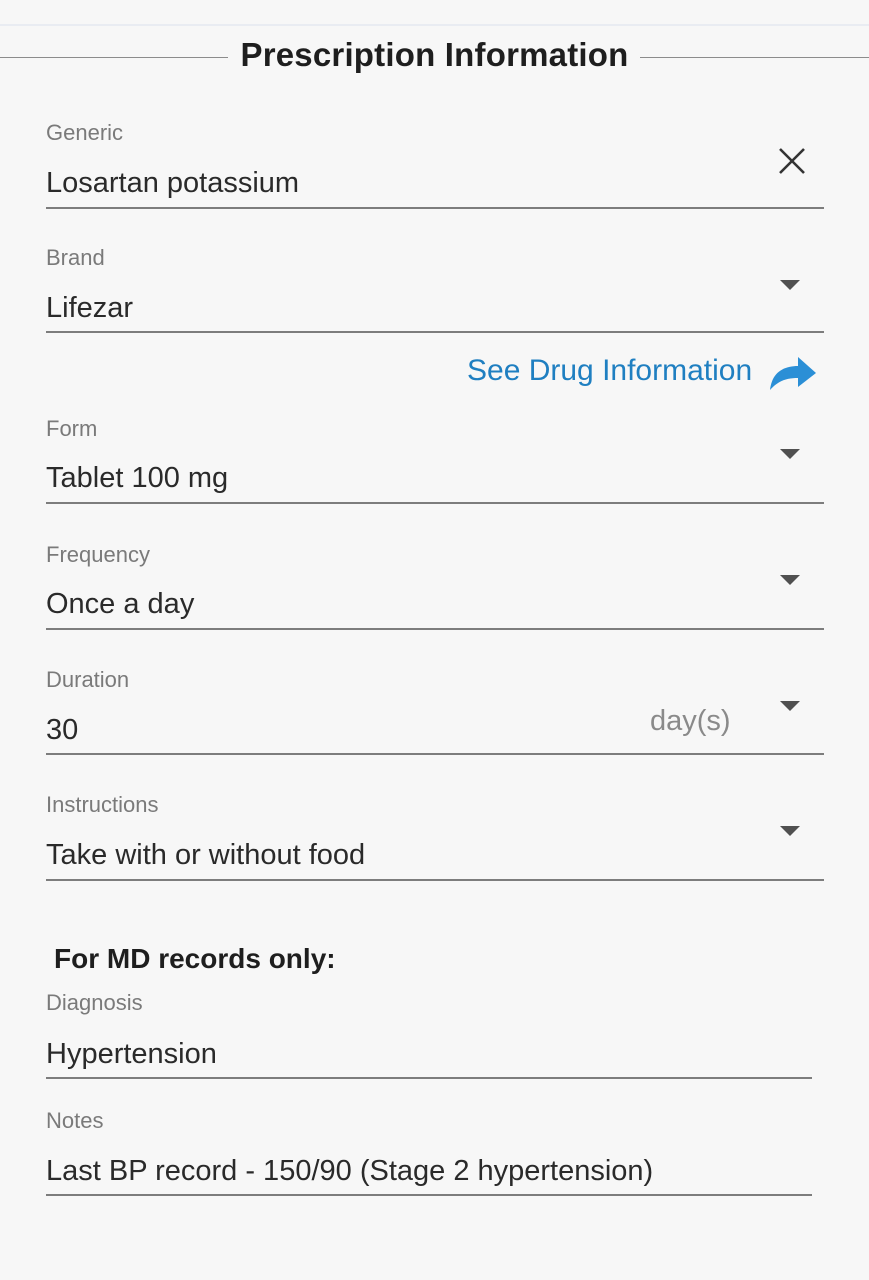 Image resolution: width=869 pixels, height=1280 pixels. Describe the element at coordinates (72, 428) in the screenshot. I see `form-label: Form` at that location.